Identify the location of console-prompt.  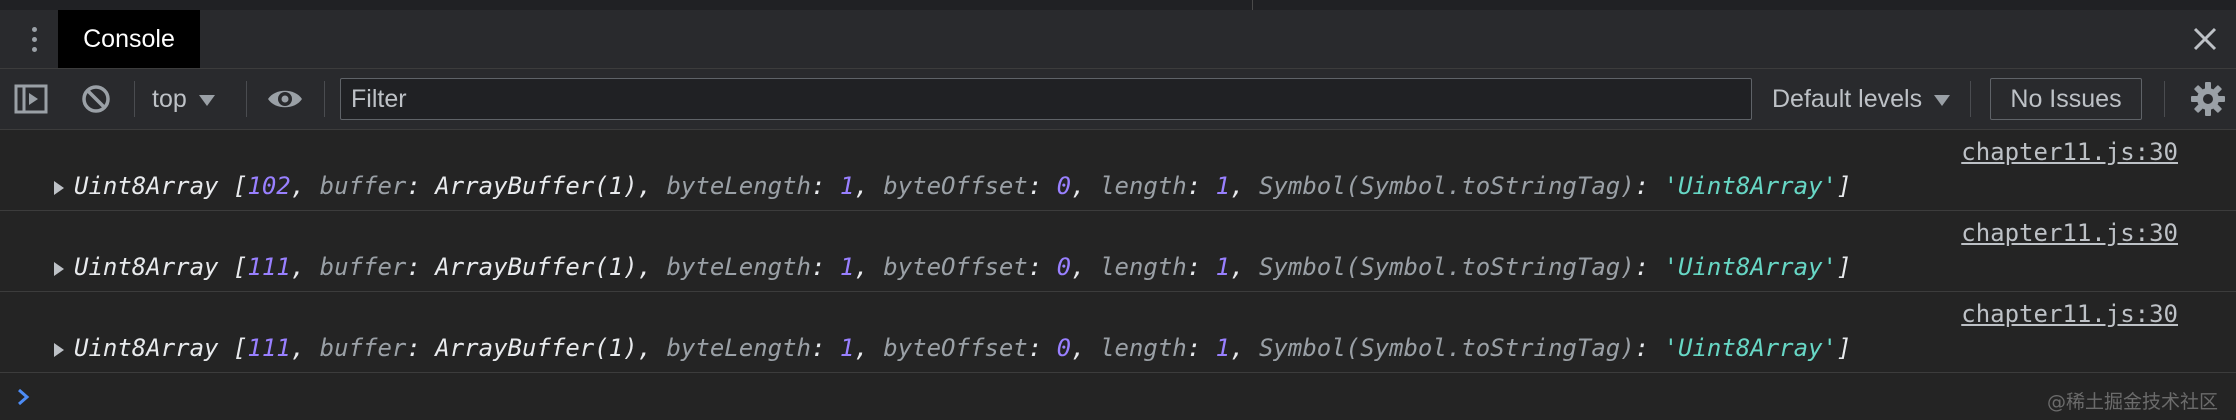
(1118, 396).